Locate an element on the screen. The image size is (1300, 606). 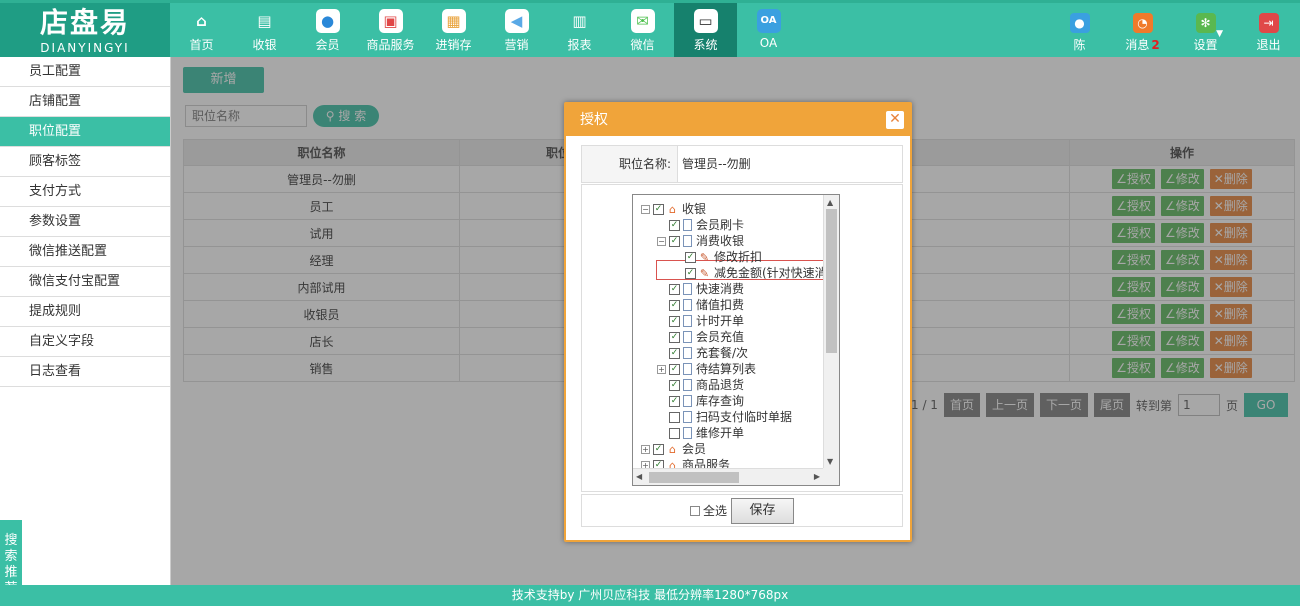
tree-node: ✓ 储值扣费 is located at coordinates (700, 305).